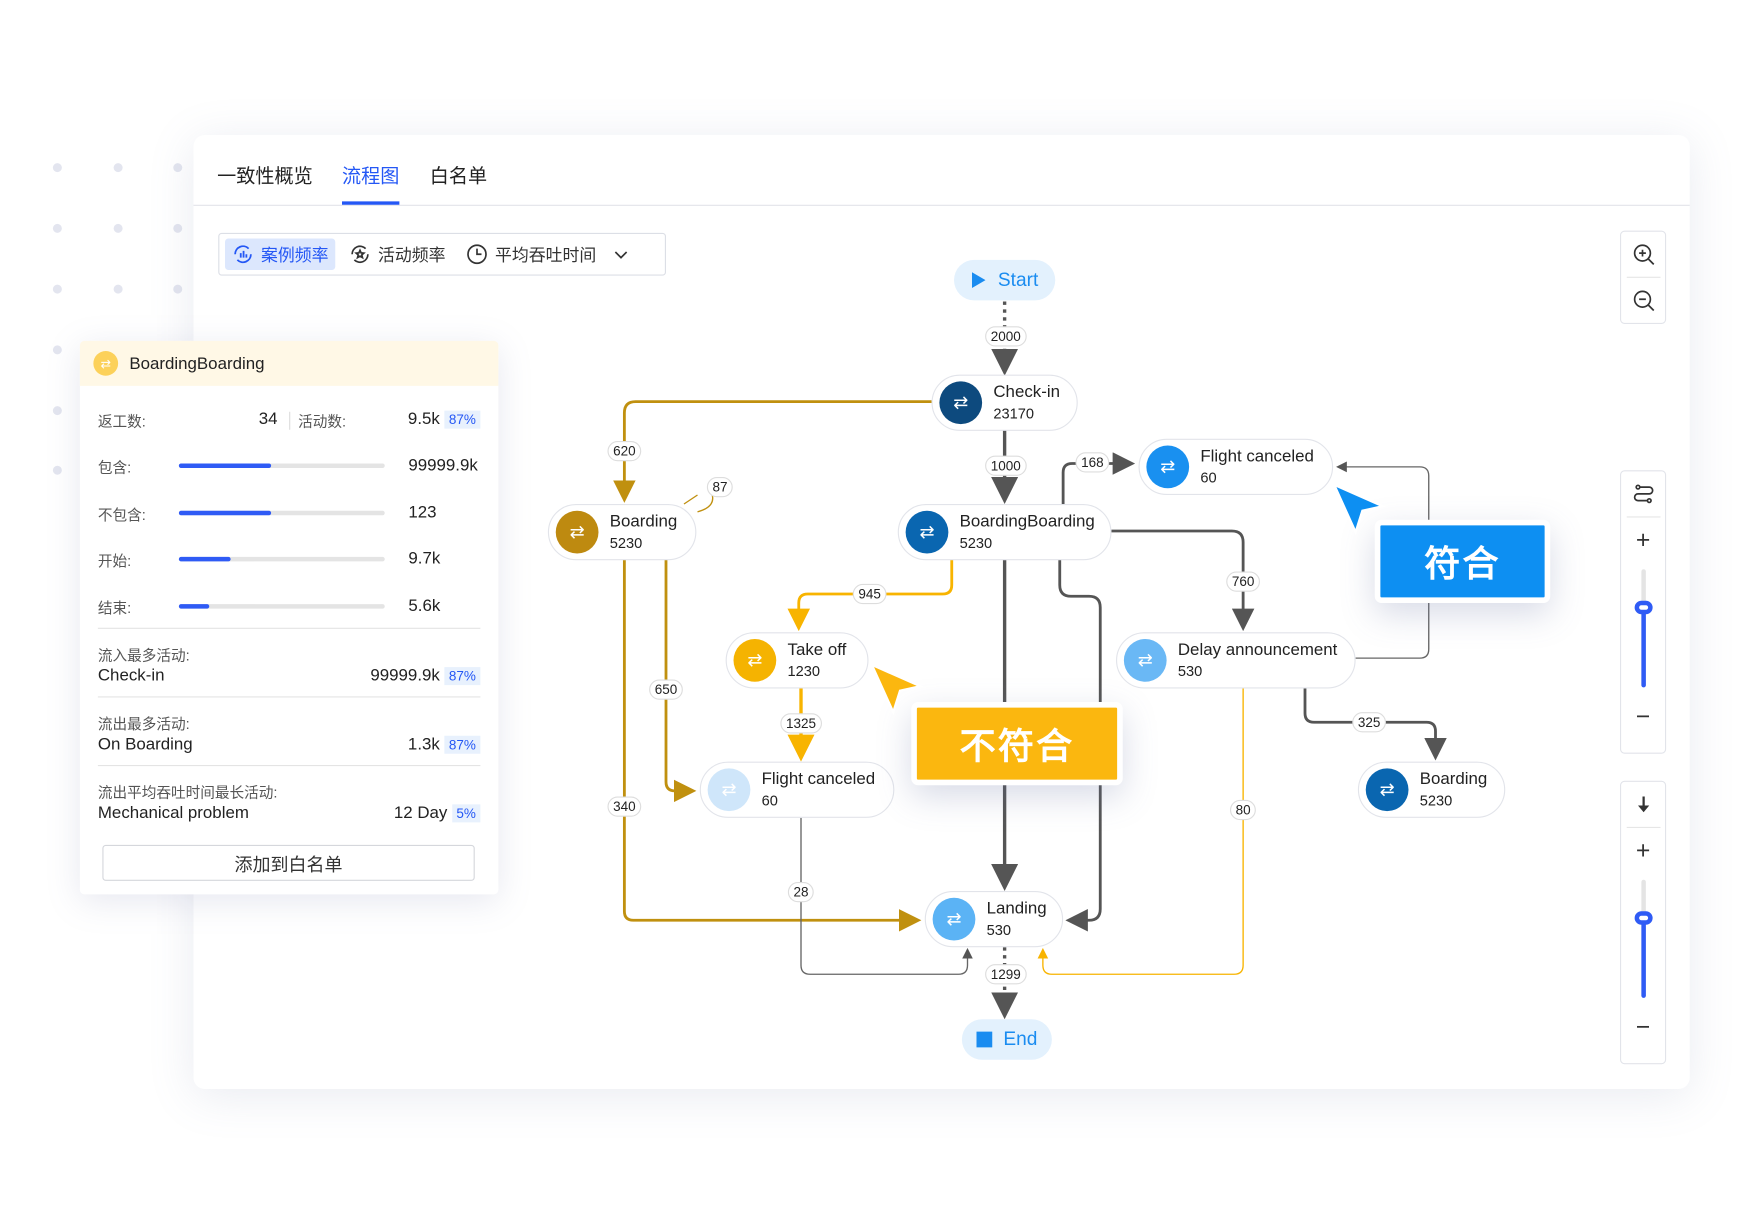 The image size is (1755, 1220). What do you see at coordinates (322, 421) in the screenshot?
I see `activity-label: 活动数:` at bounding box center [322, 421].